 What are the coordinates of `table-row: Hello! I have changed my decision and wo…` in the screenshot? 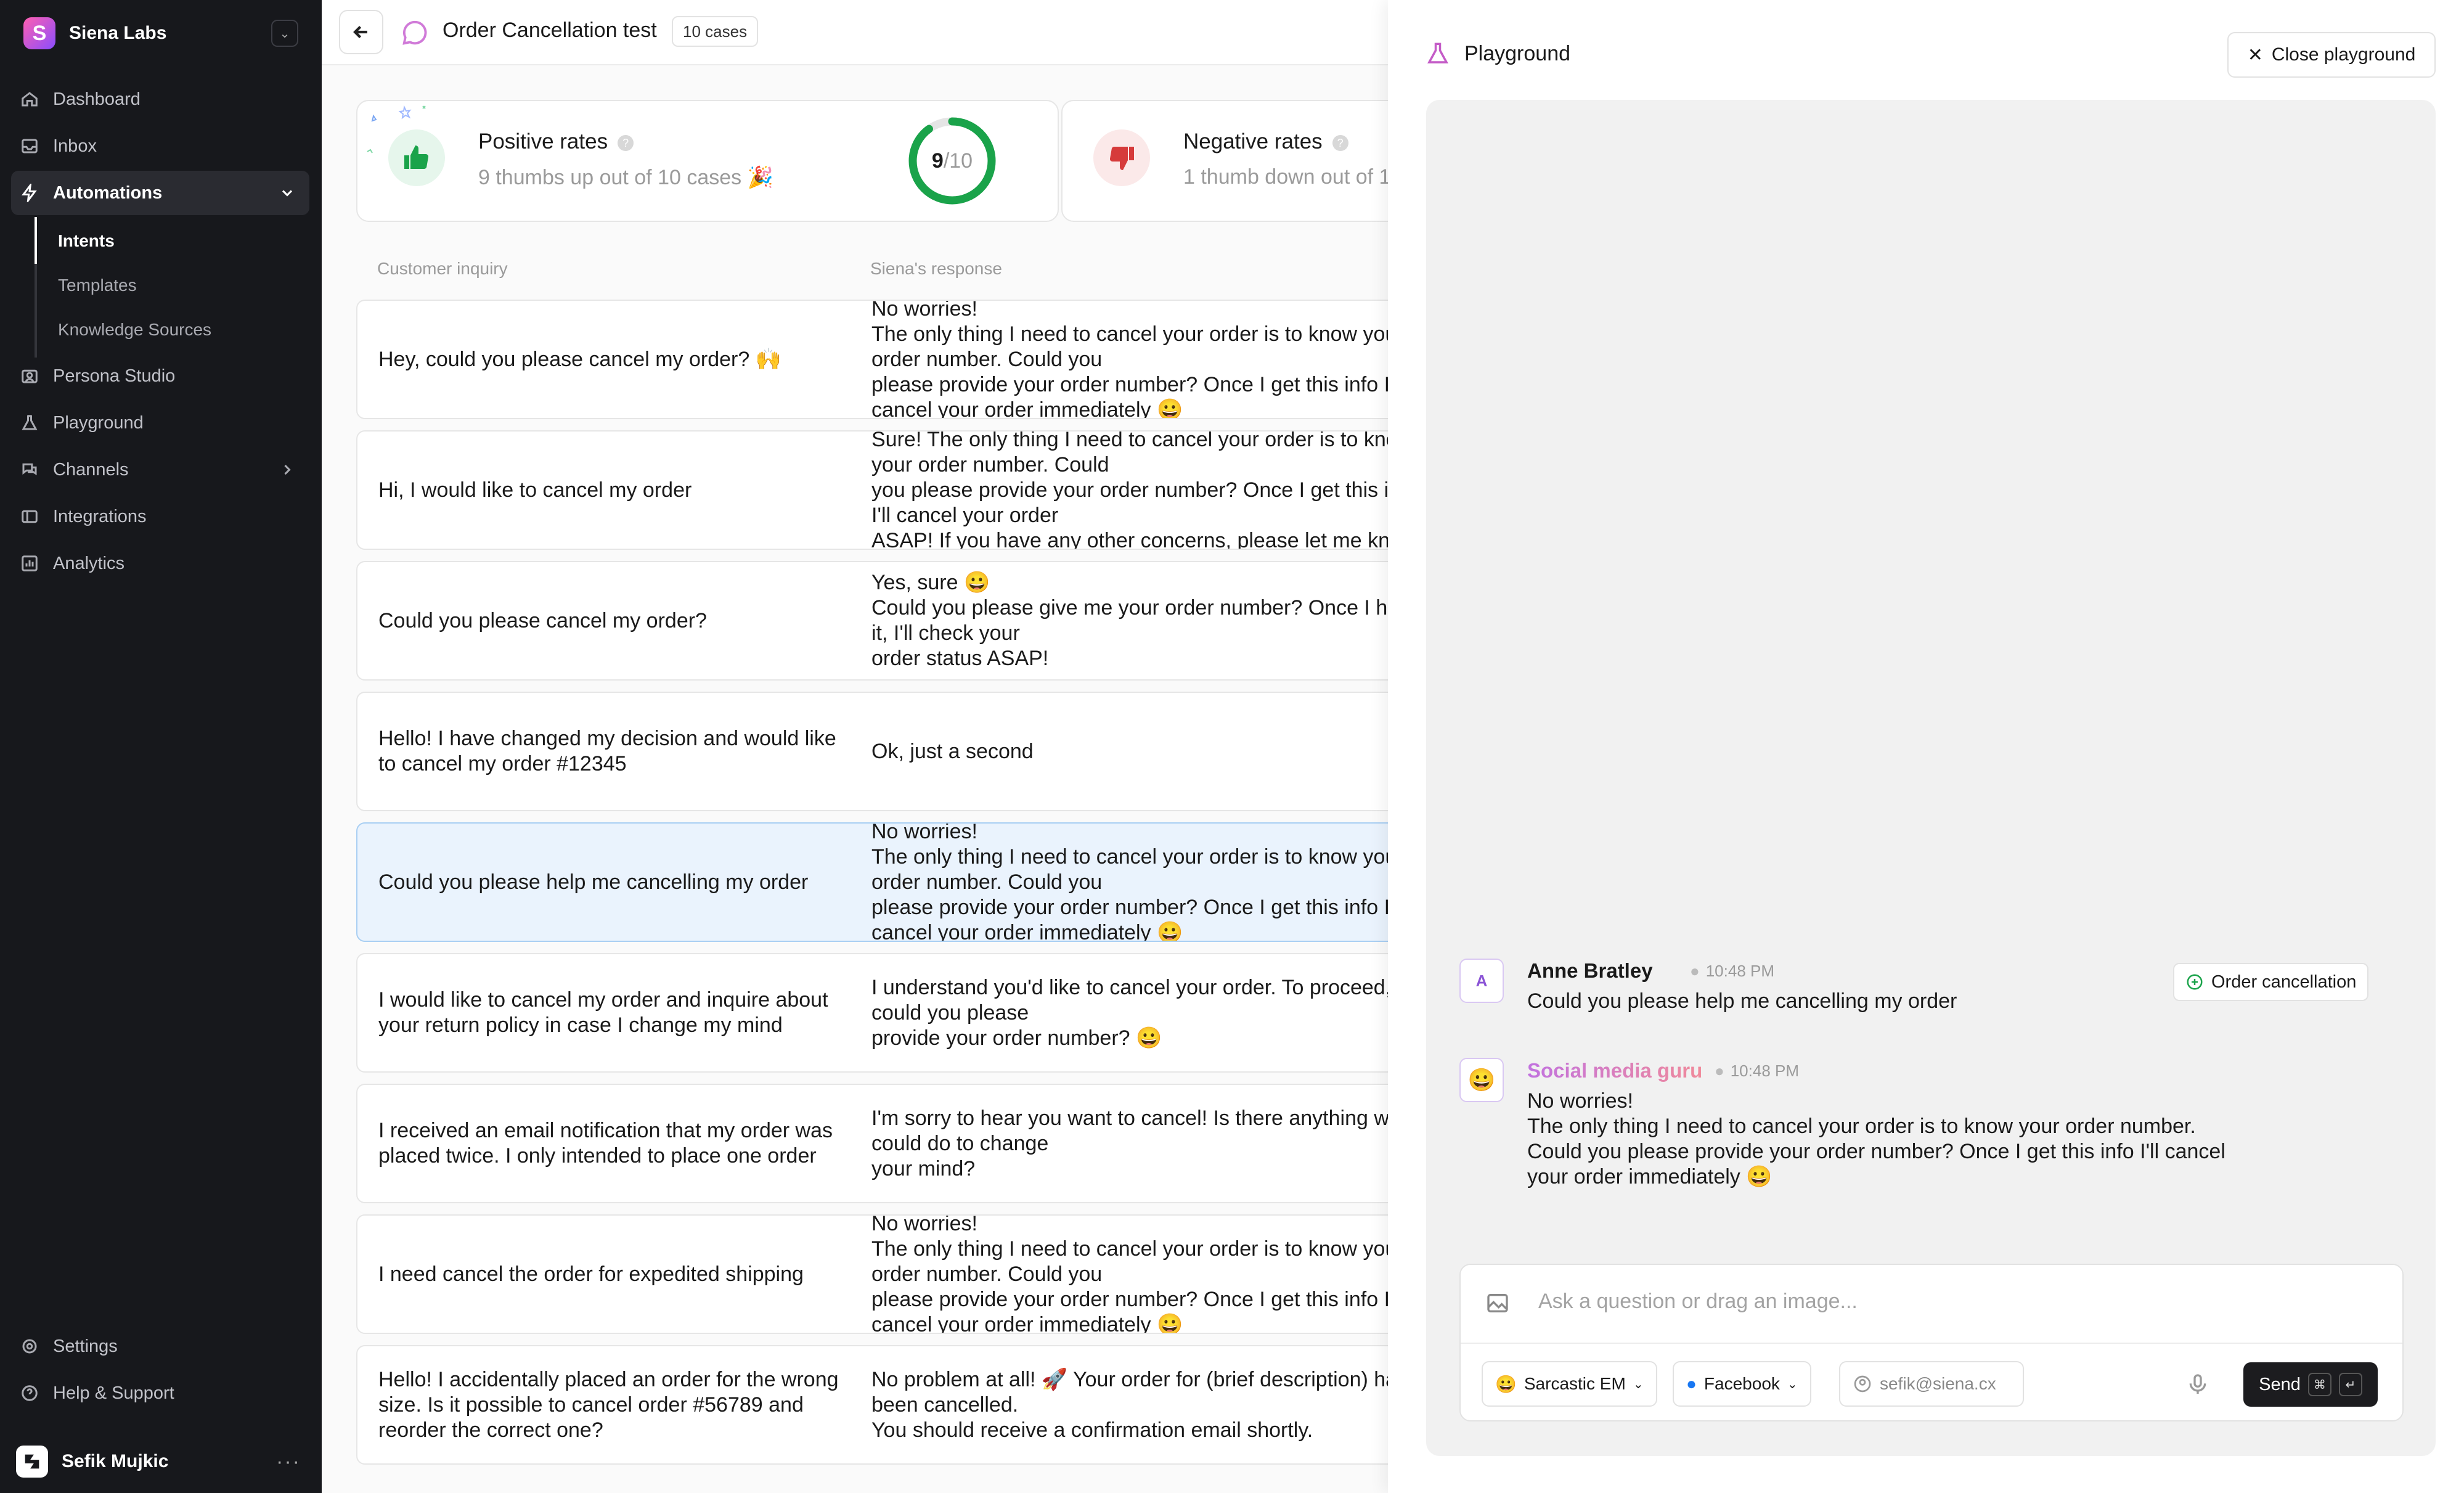 It's located at (880, 751).